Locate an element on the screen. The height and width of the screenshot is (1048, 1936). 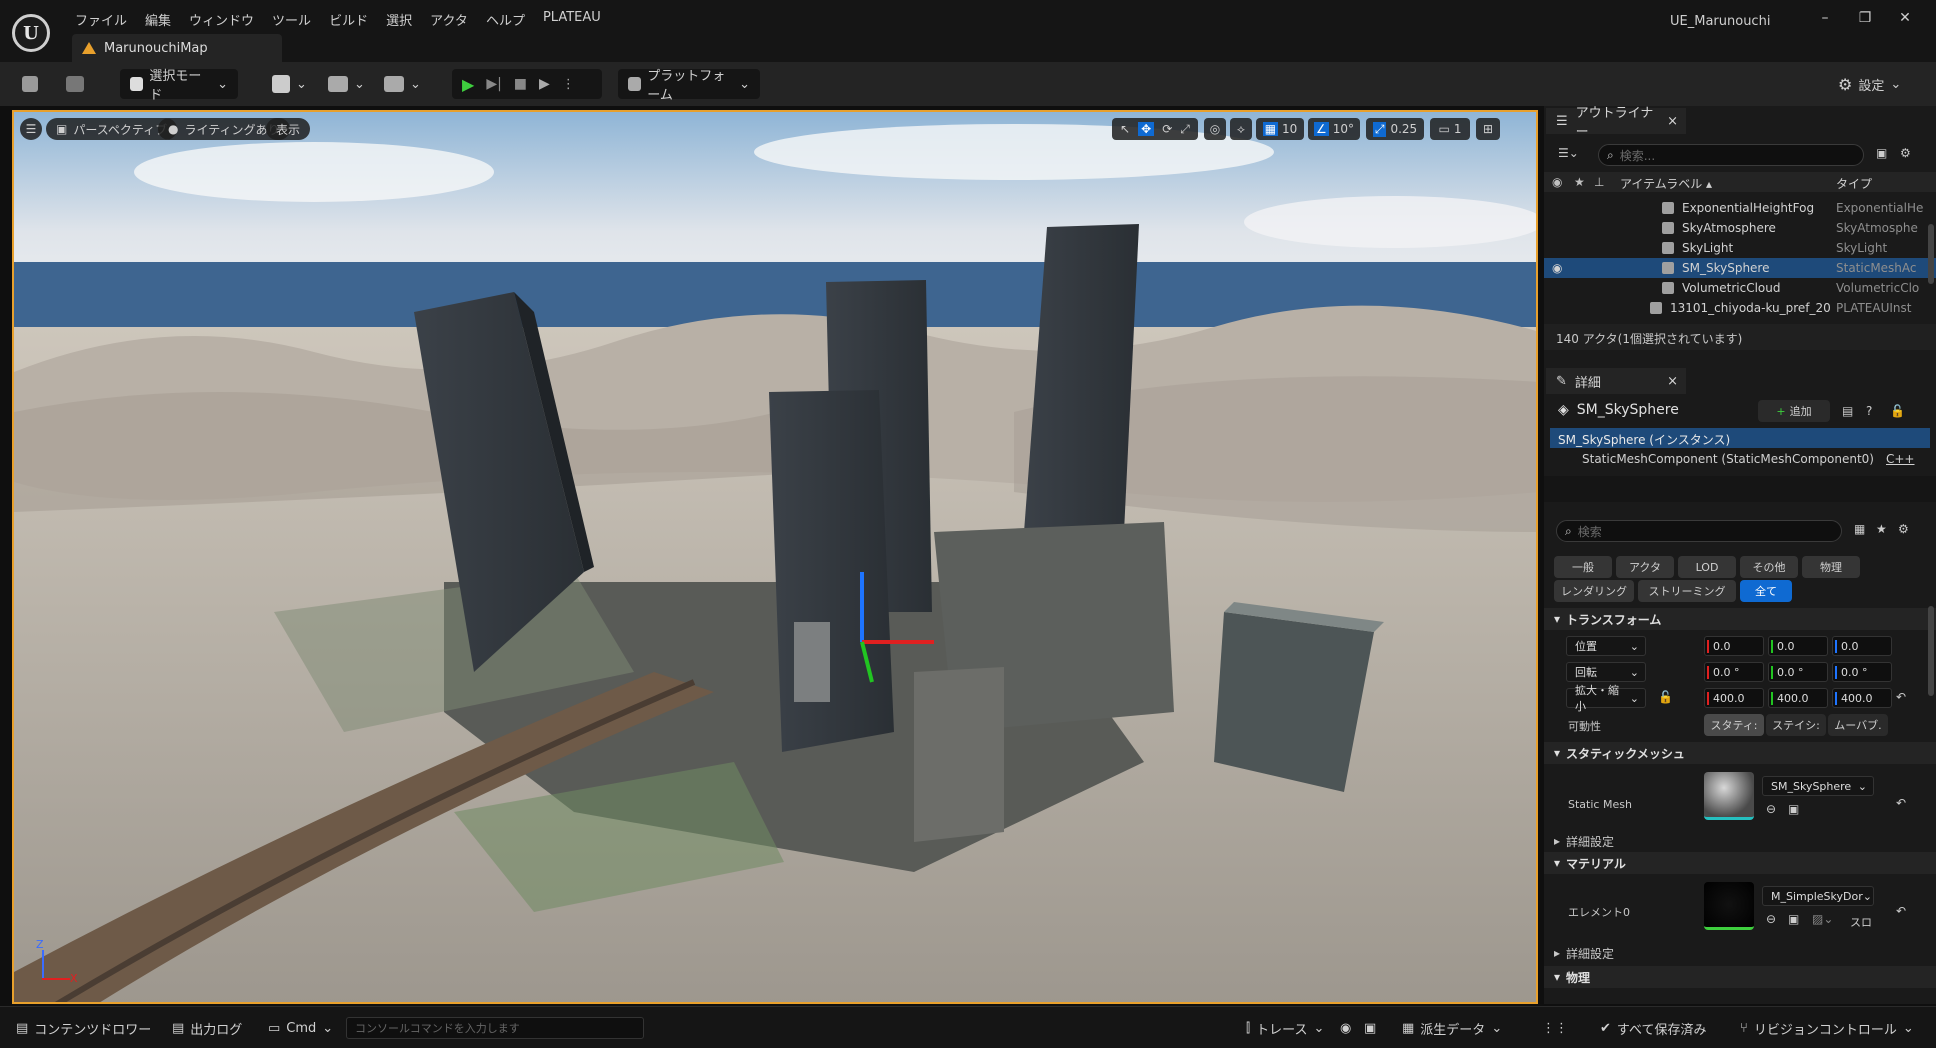
rotation-x-field: 0.0 ° is located at coordinates (1734, 672).